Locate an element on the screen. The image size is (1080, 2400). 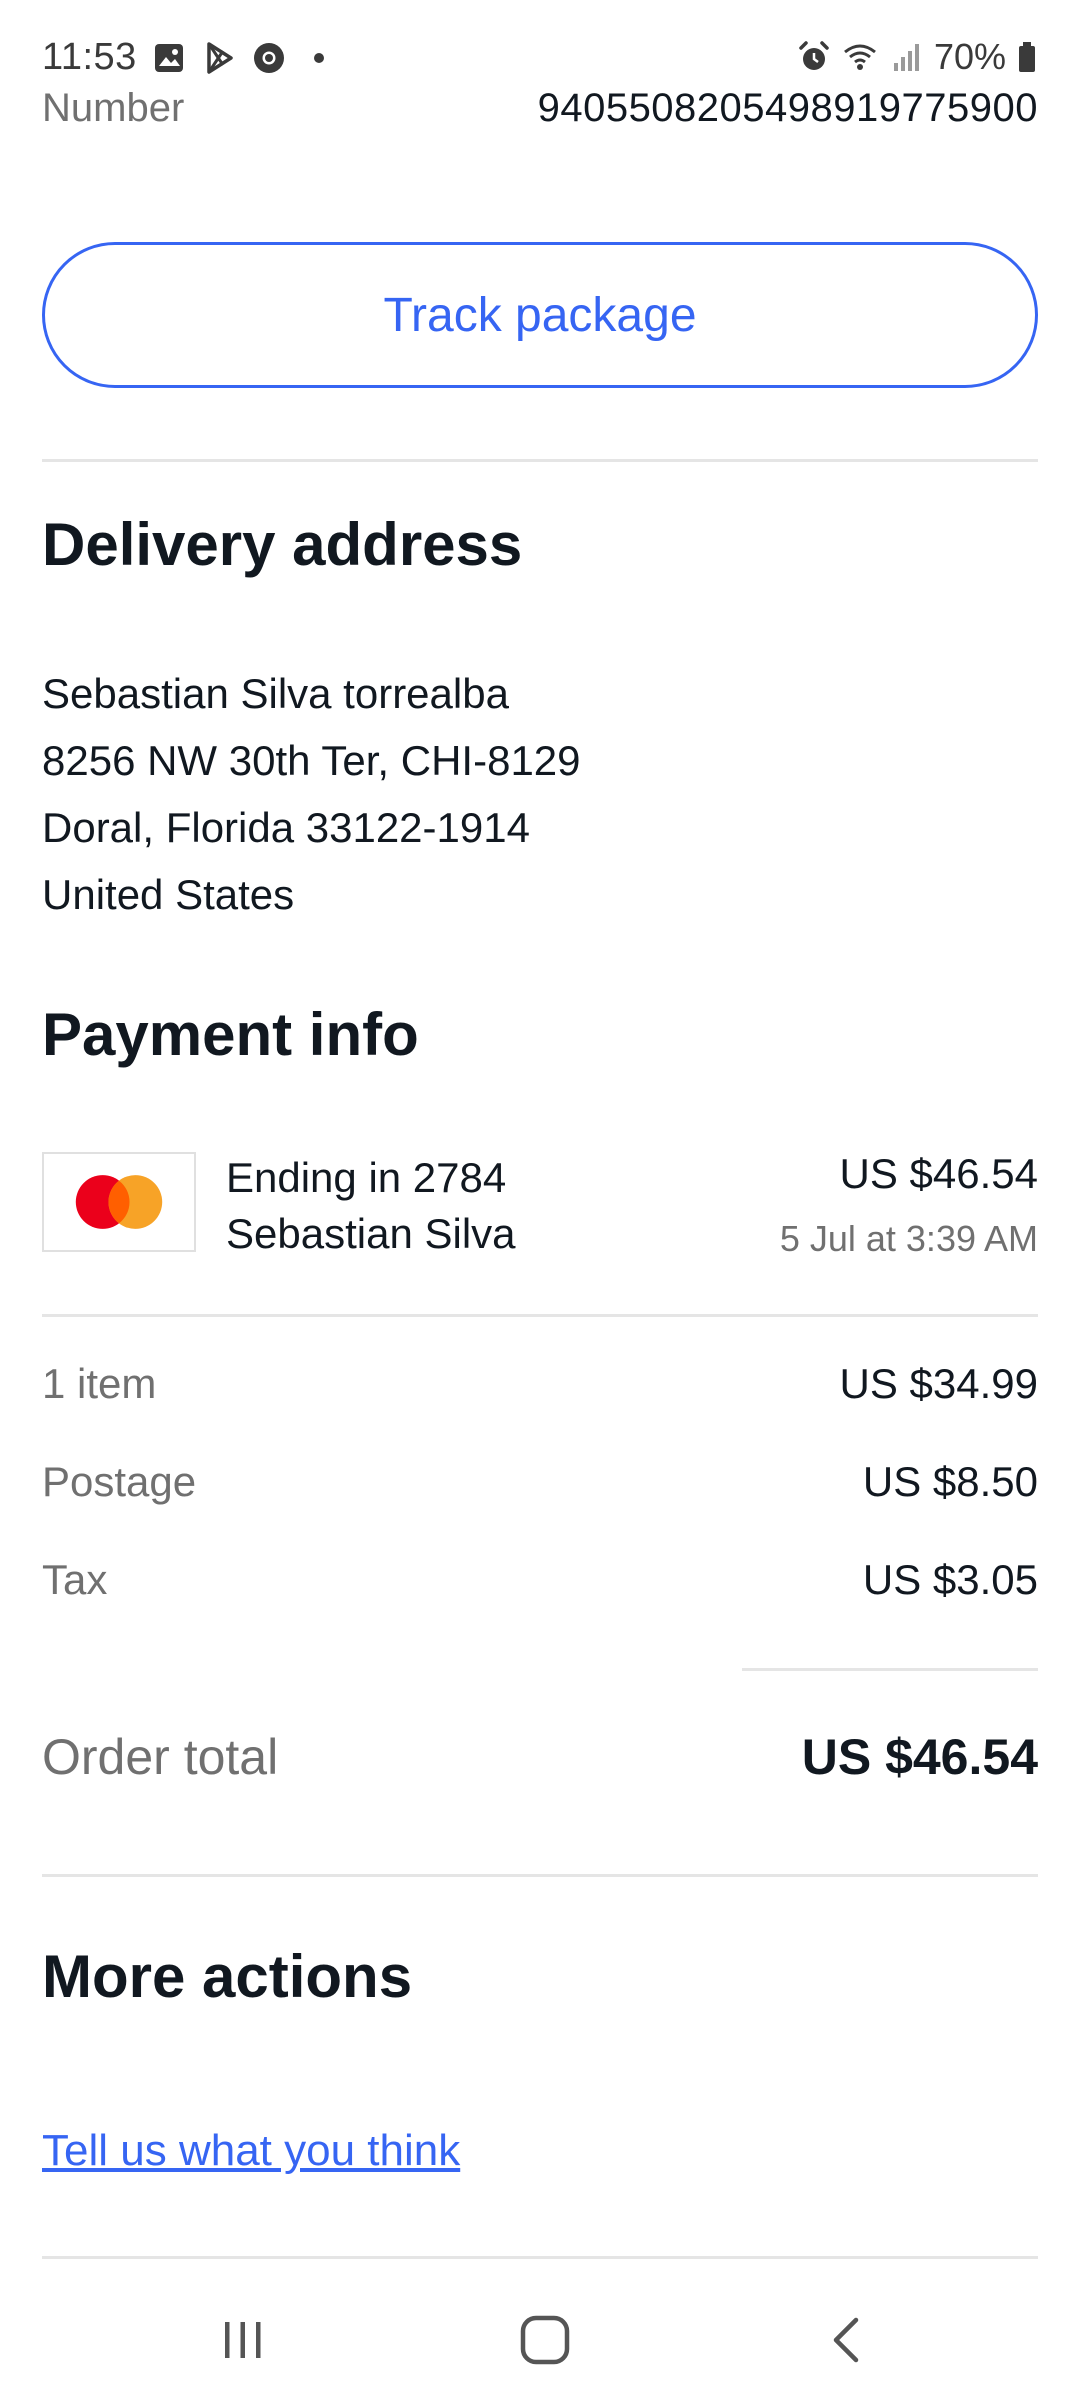
recent-apps-icon is located at coordinates (243, 2340).